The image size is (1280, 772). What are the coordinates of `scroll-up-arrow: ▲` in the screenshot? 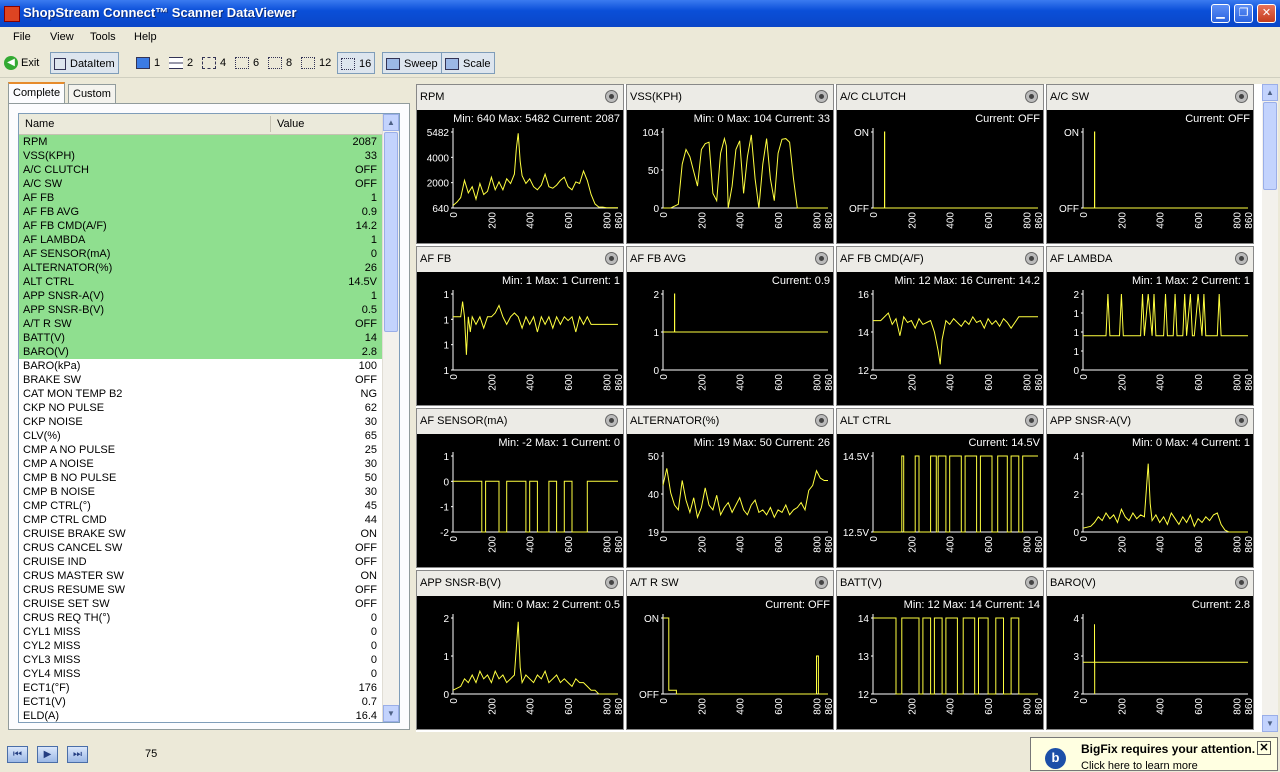 It's located at (391, 122).